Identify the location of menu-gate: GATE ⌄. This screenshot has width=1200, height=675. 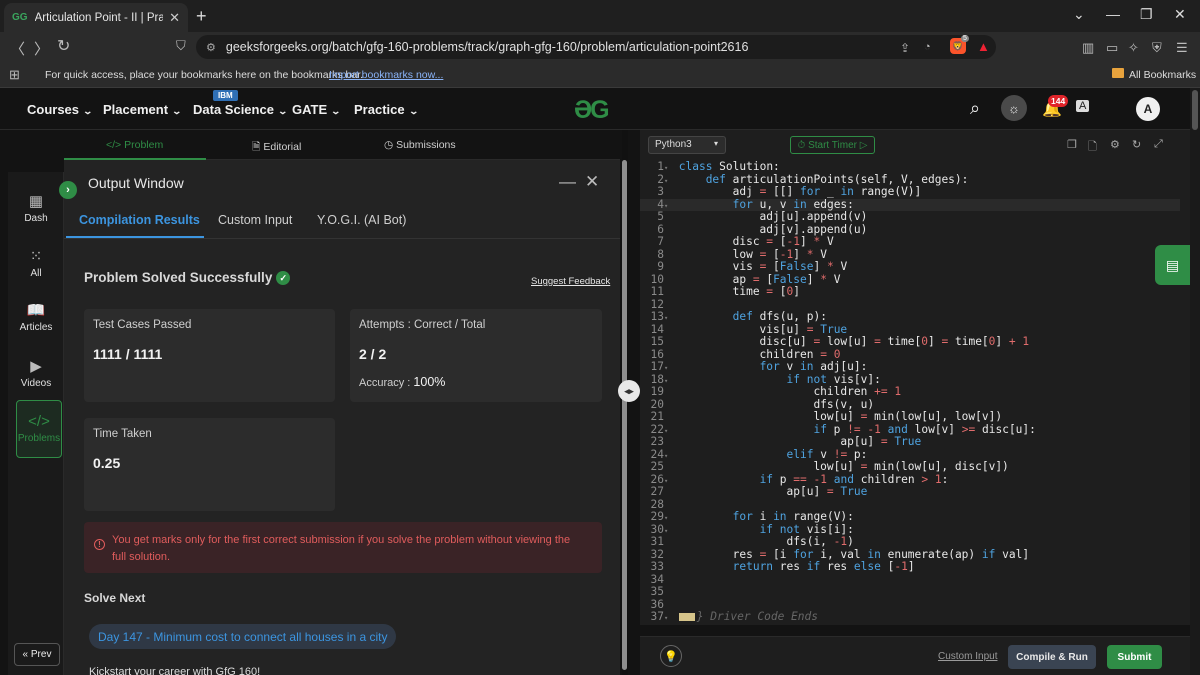
(317, 109).